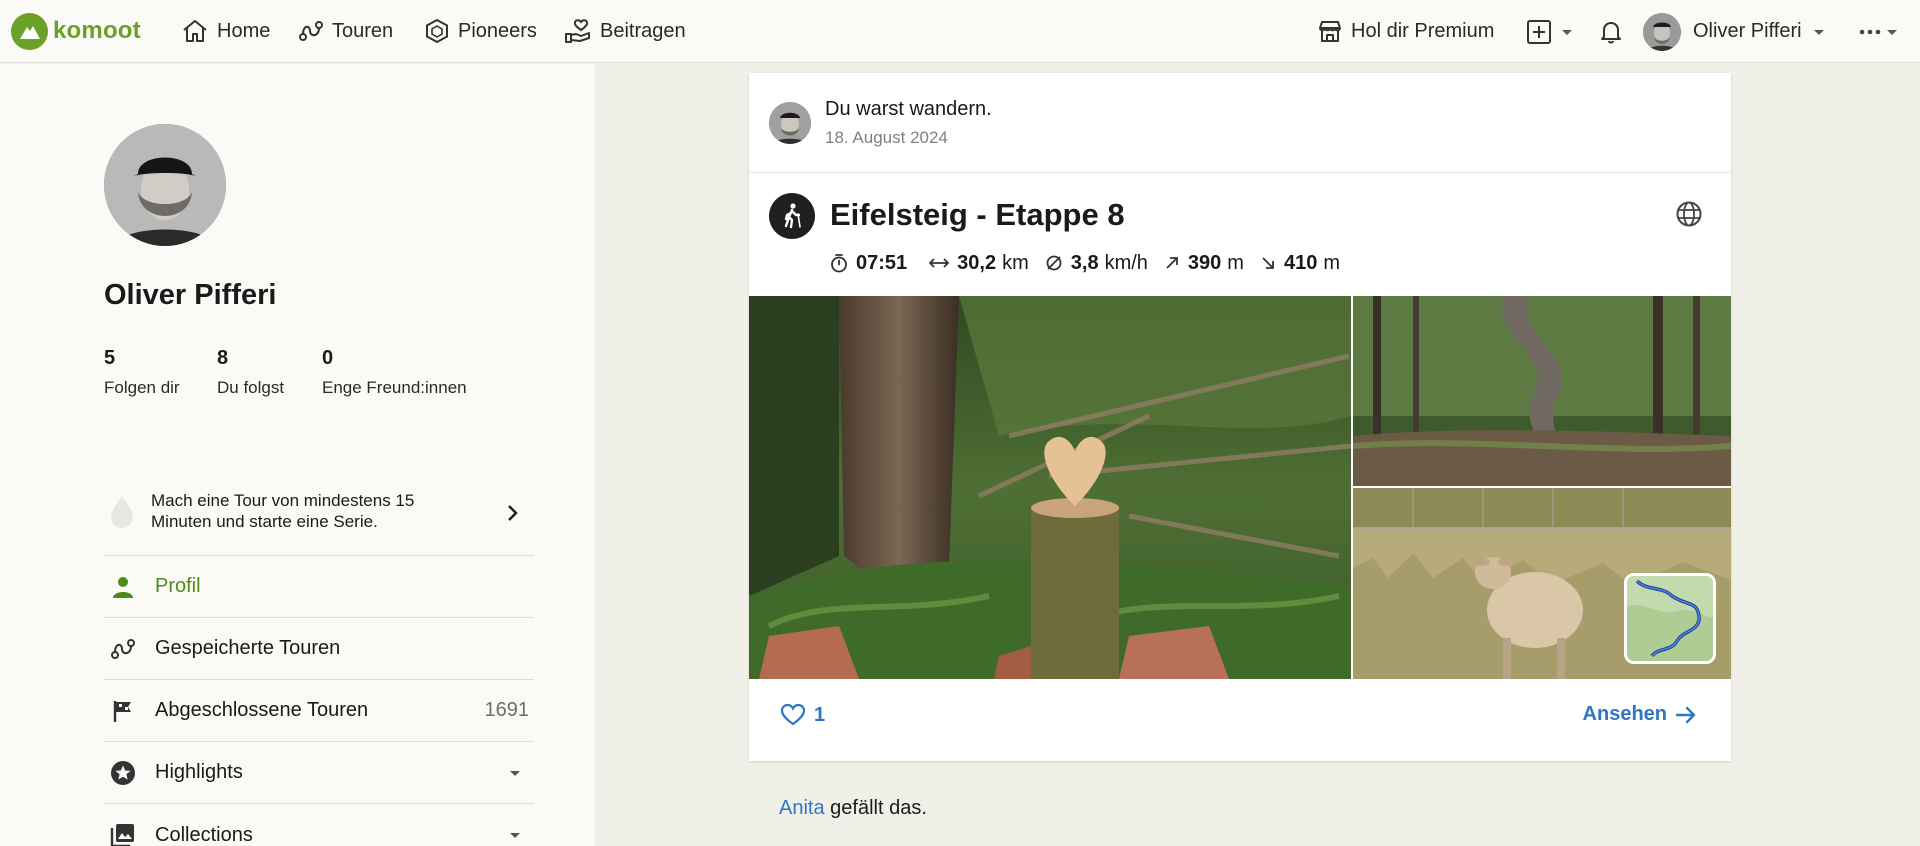 This screenshot has height=846, width=1920. I want to click on sidebar-item-label: Abgeschlossene Touren, so click(262, 710).